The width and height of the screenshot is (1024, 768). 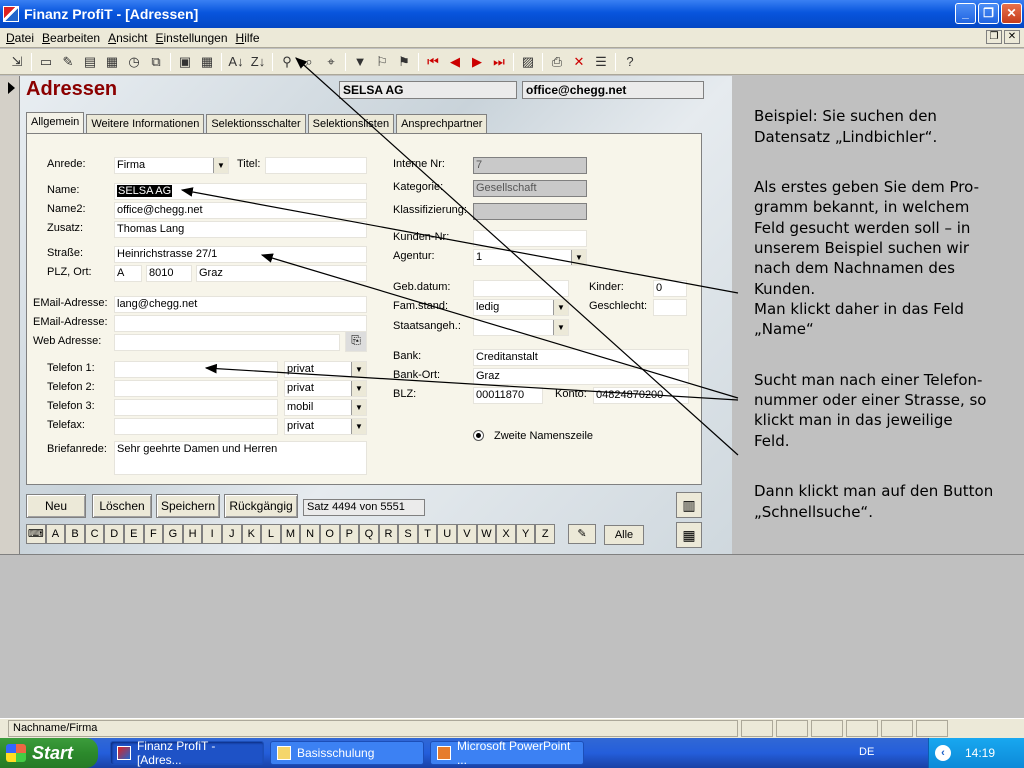 What do you see at coordinates (251, 534) in the screenshot?
I see `alpha-button-k: K` at bounding box center [251, 534].